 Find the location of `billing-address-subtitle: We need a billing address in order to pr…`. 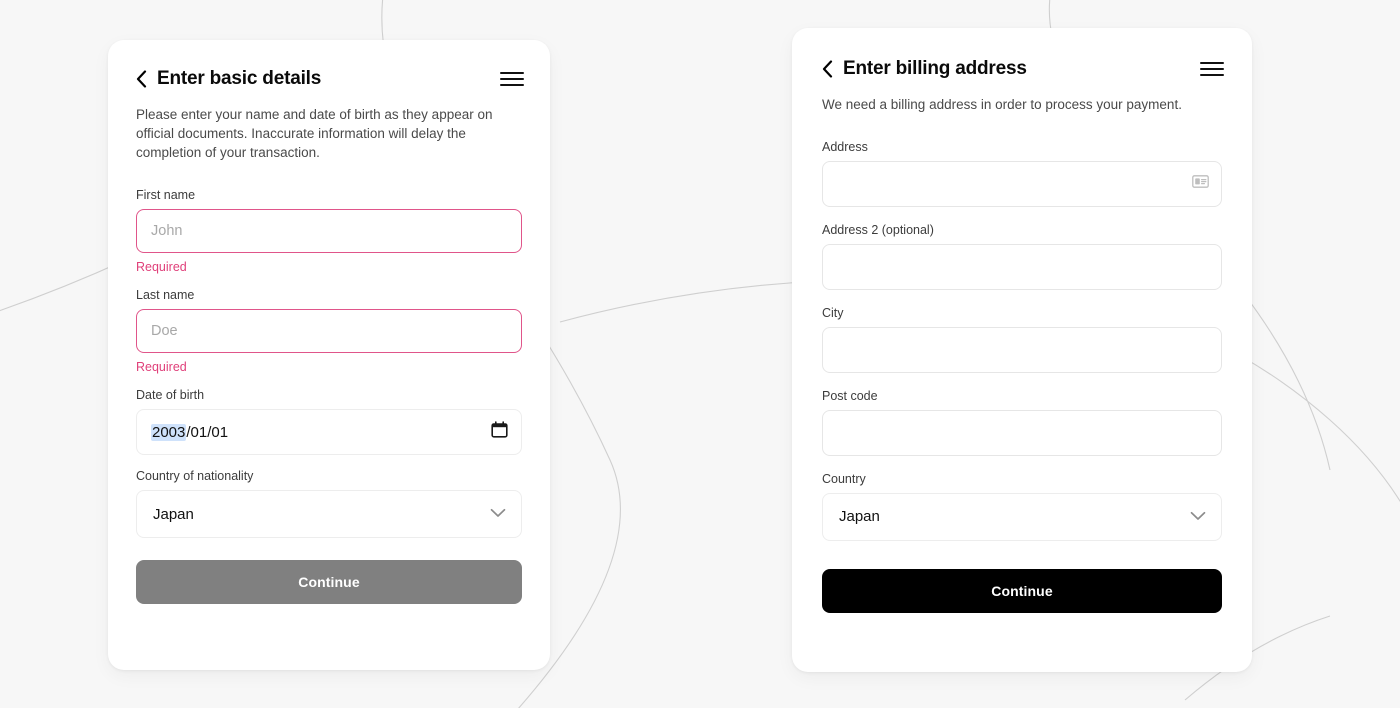

billing-address-subtitle: We need a billing address in order to pr… is located at coordinates (1002, 104).